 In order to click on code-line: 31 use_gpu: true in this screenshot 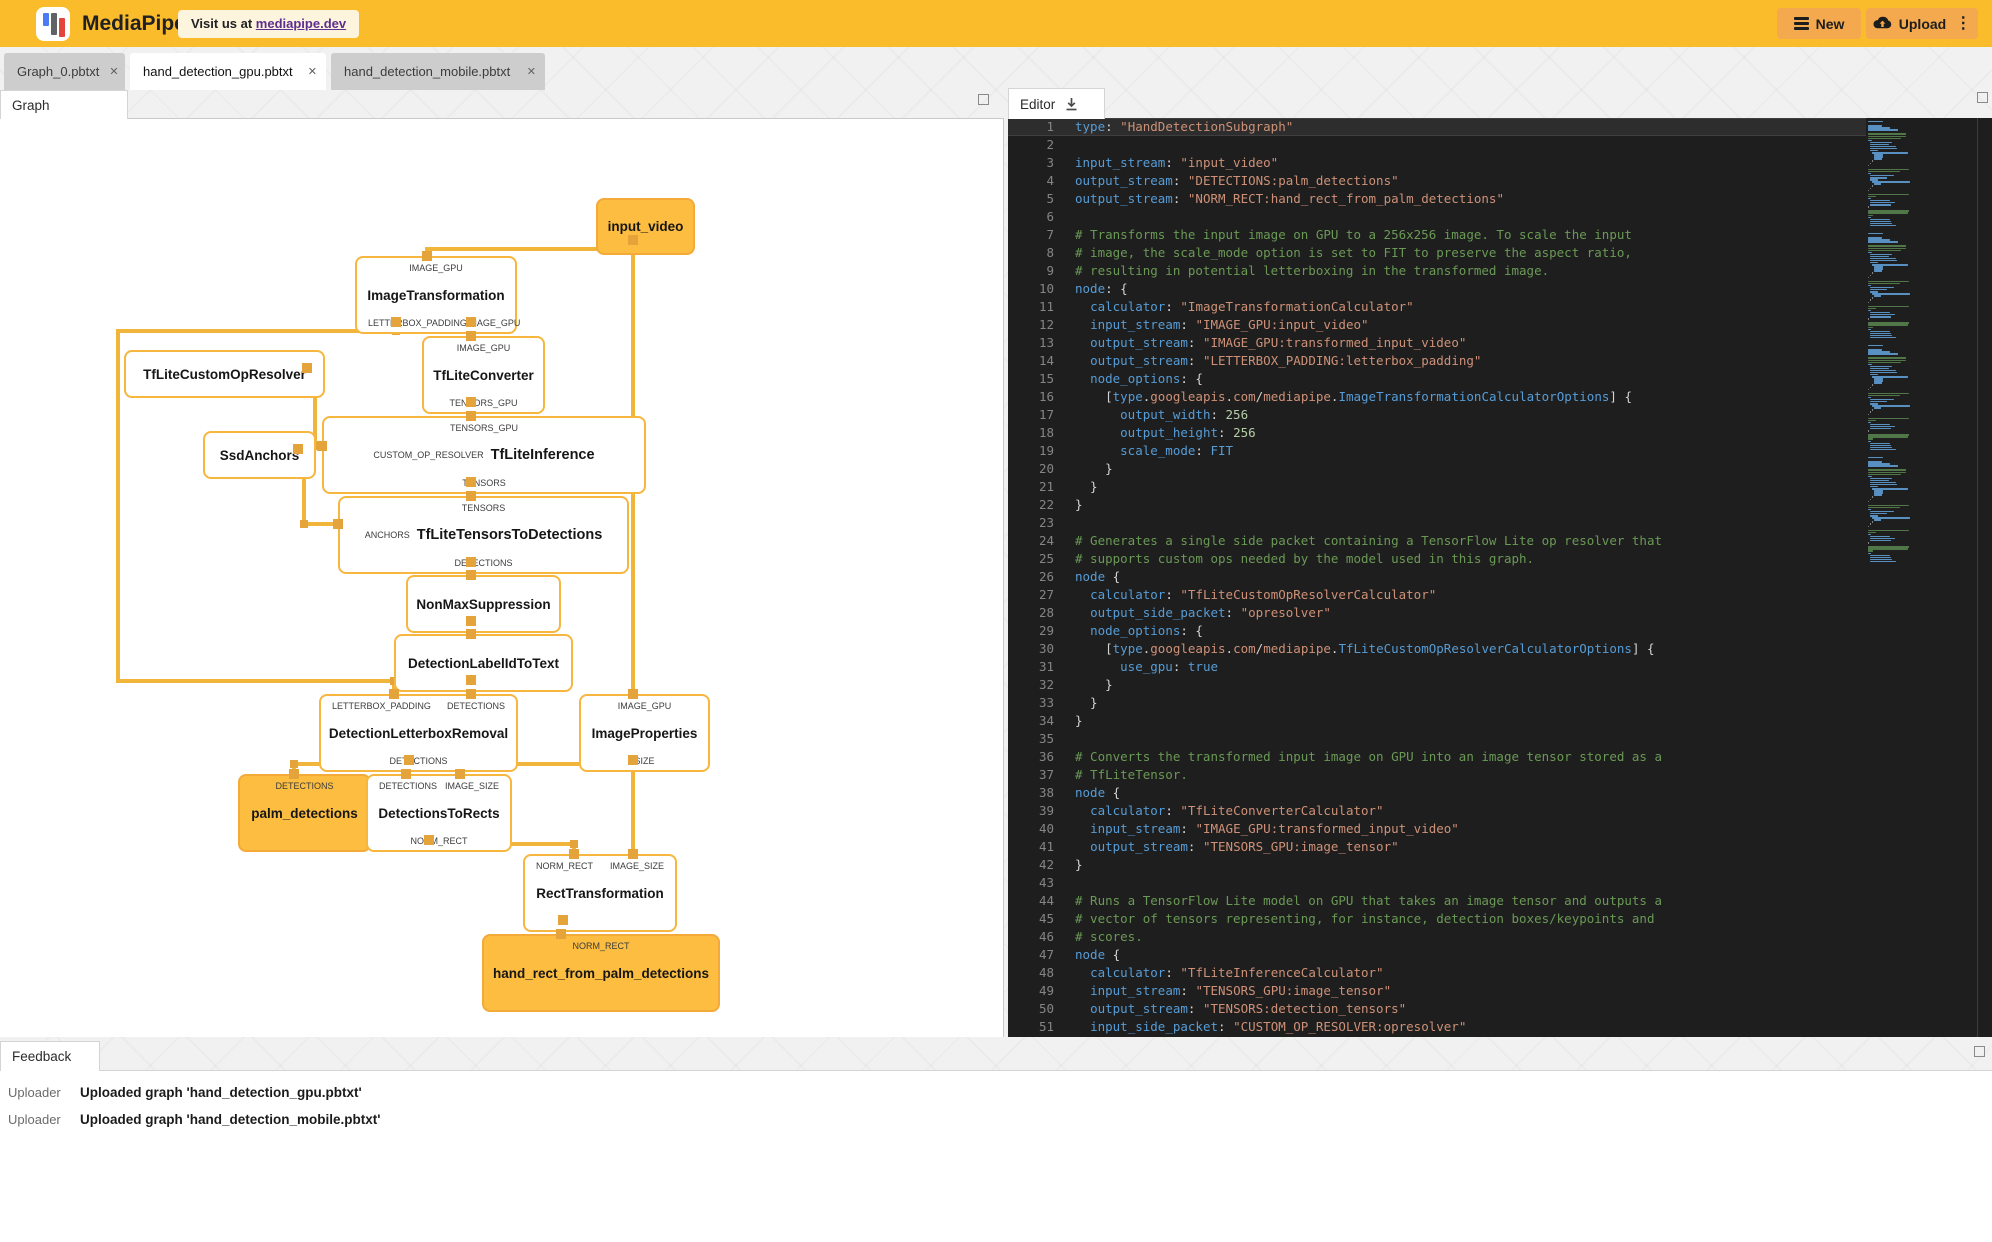, I will do `click(1437, 667)`.